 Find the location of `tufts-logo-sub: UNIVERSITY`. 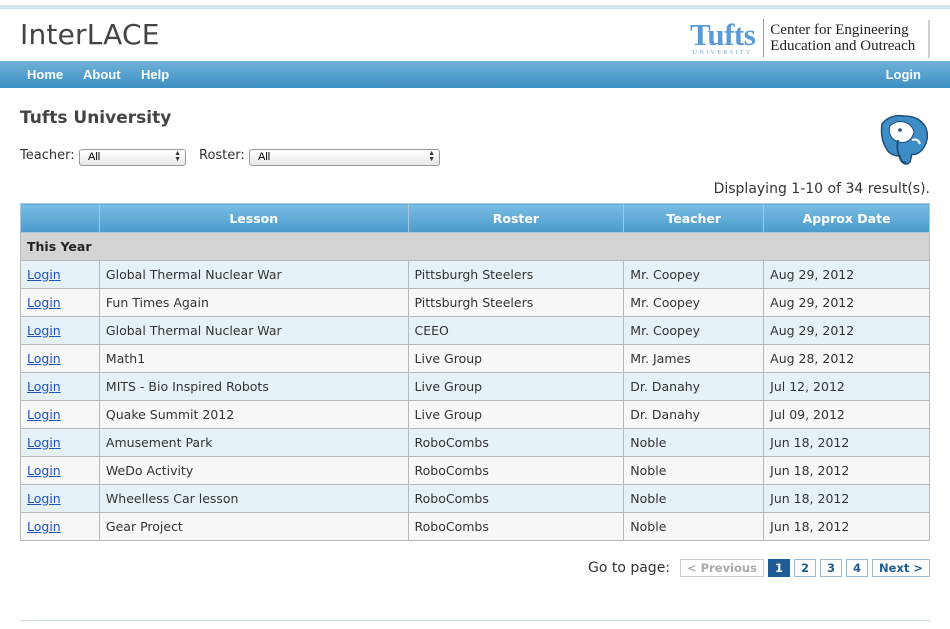

tufts-logo-sub: UNIVERSITY is located at coordinates (722, 52).